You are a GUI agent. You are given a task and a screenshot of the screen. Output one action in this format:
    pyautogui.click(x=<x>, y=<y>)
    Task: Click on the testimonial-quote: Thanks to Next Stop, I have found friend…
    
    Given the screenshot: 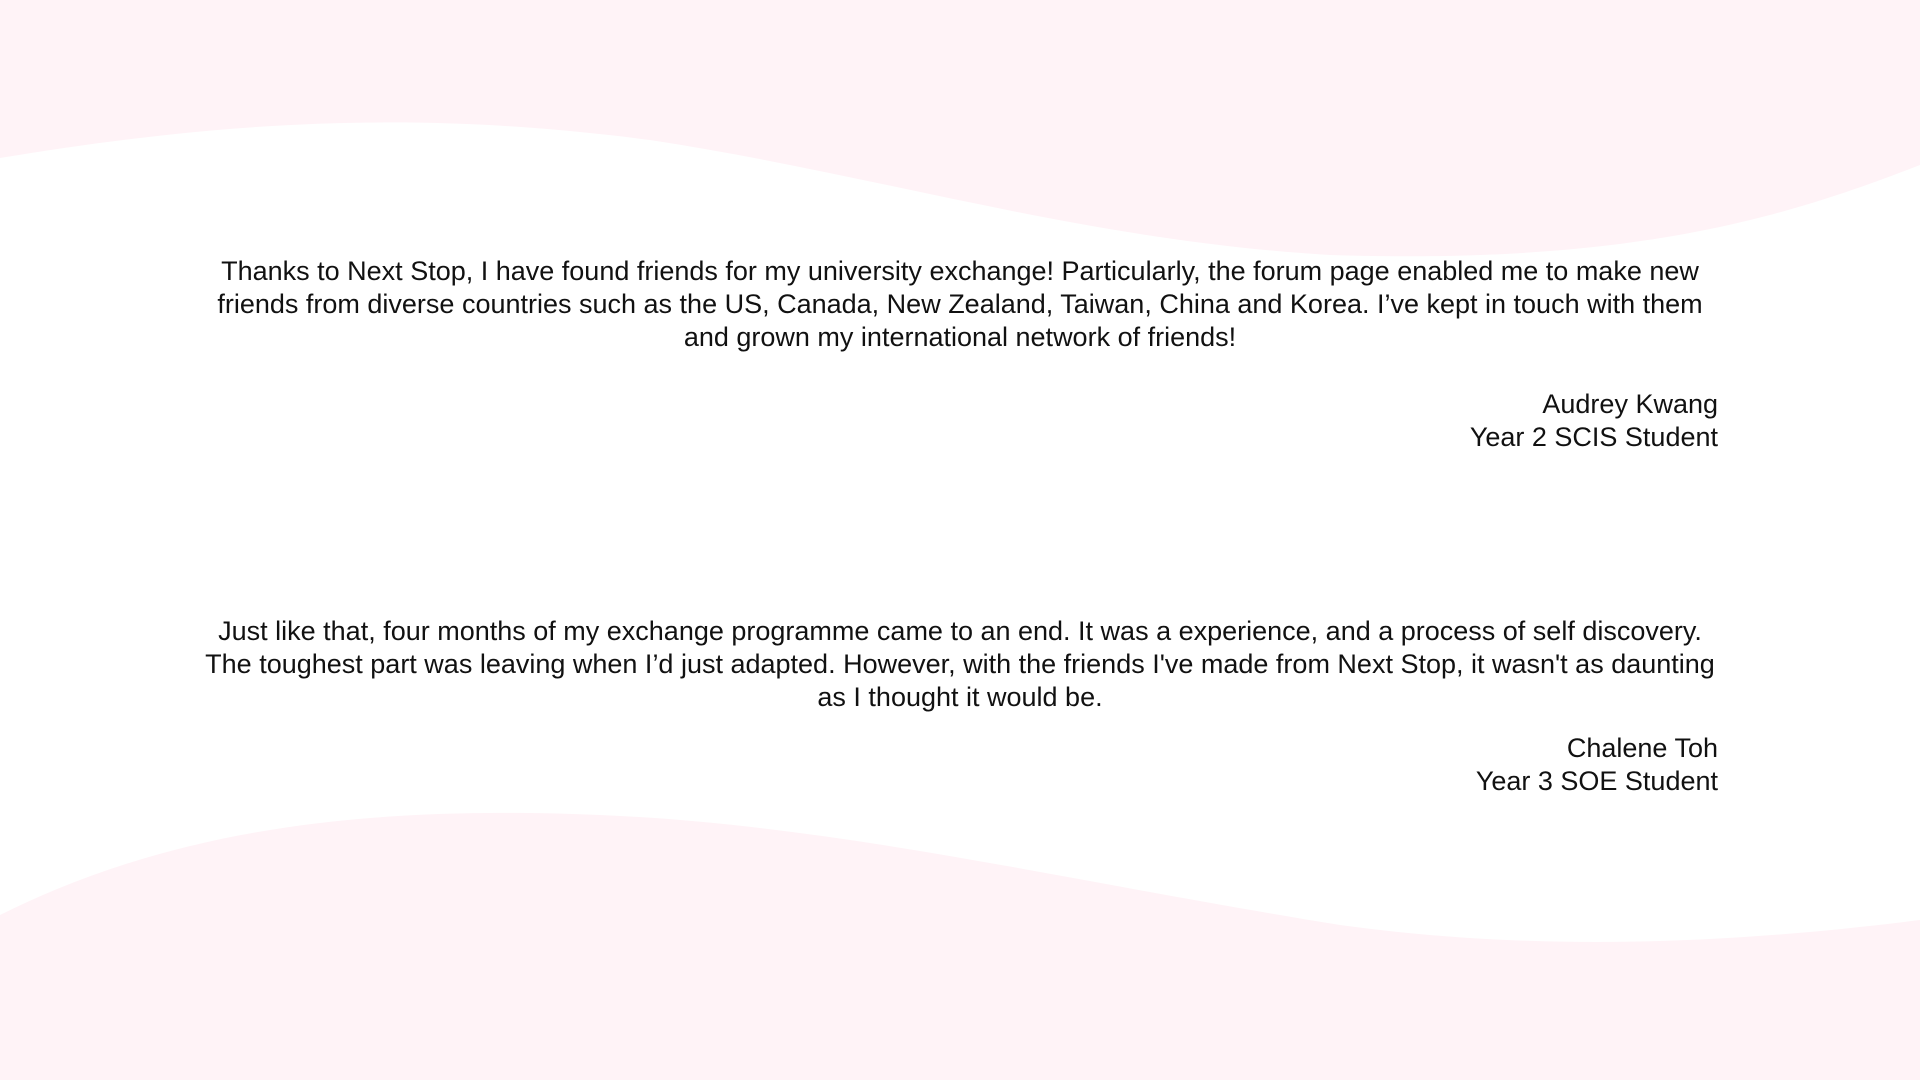 What is the action you would take?
    pyautogui.click(x=960, y=304)
    